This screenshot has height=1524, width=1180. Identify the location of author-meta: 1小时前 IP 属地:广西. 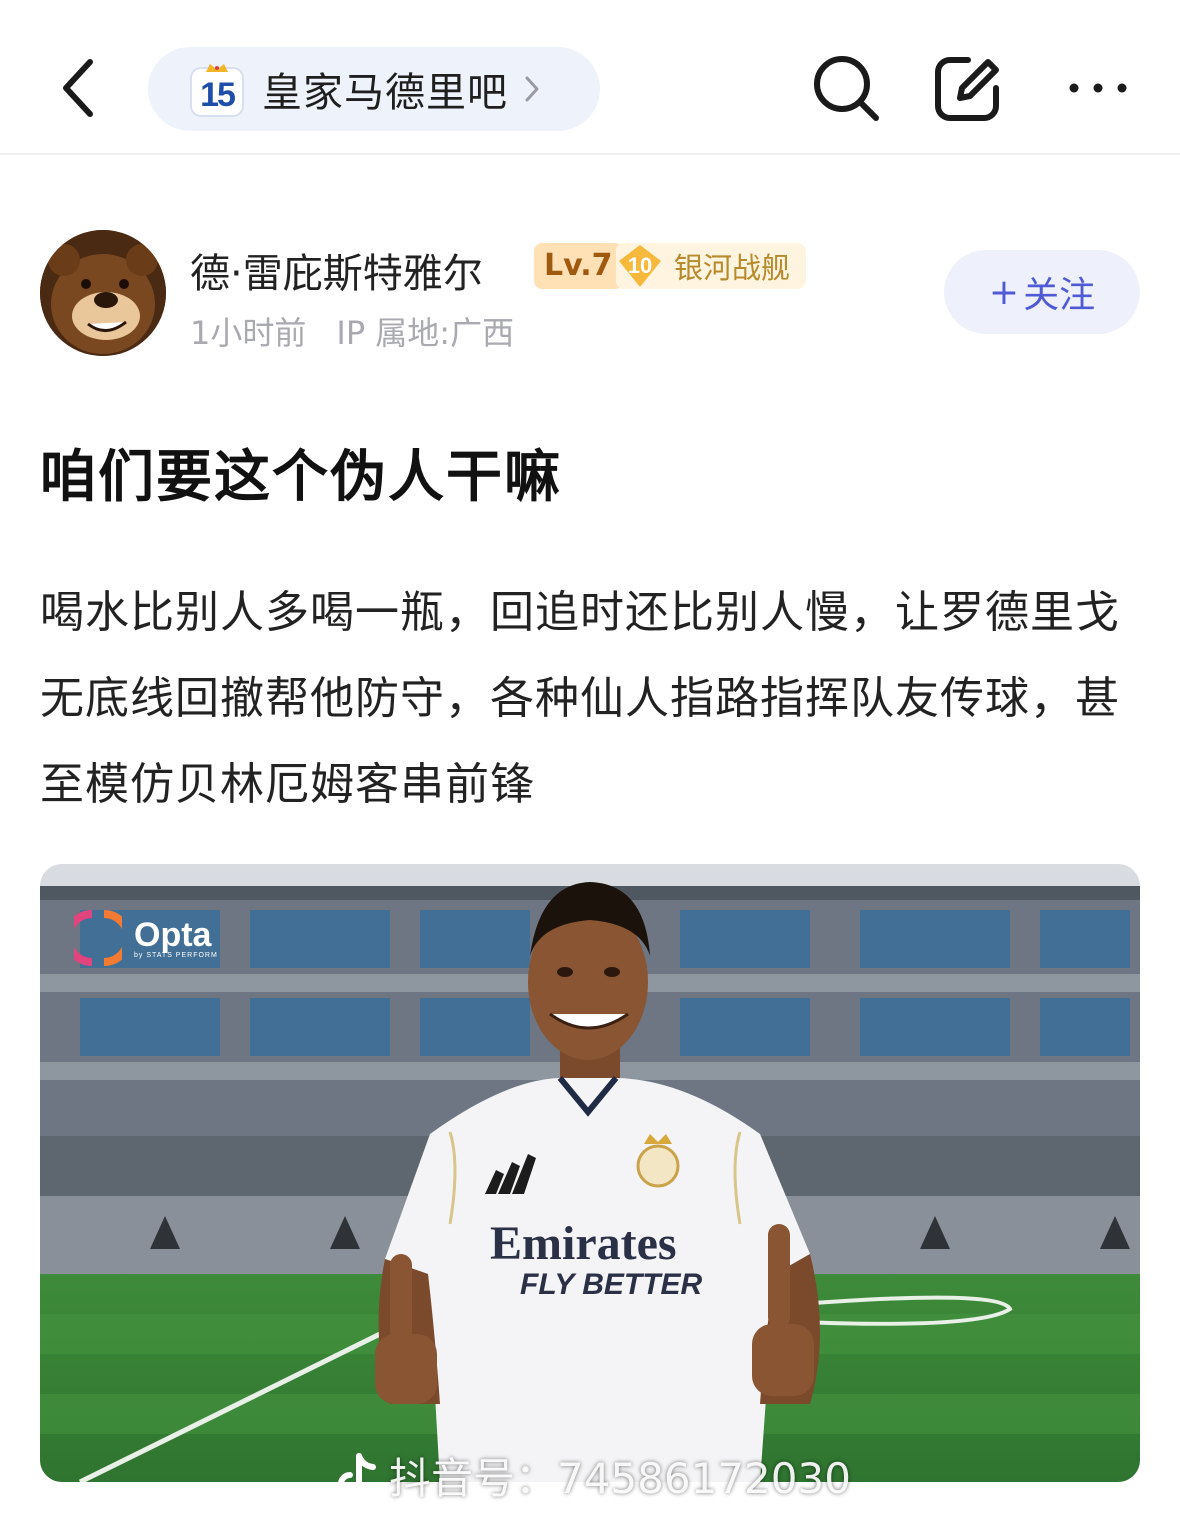
(352, 331).